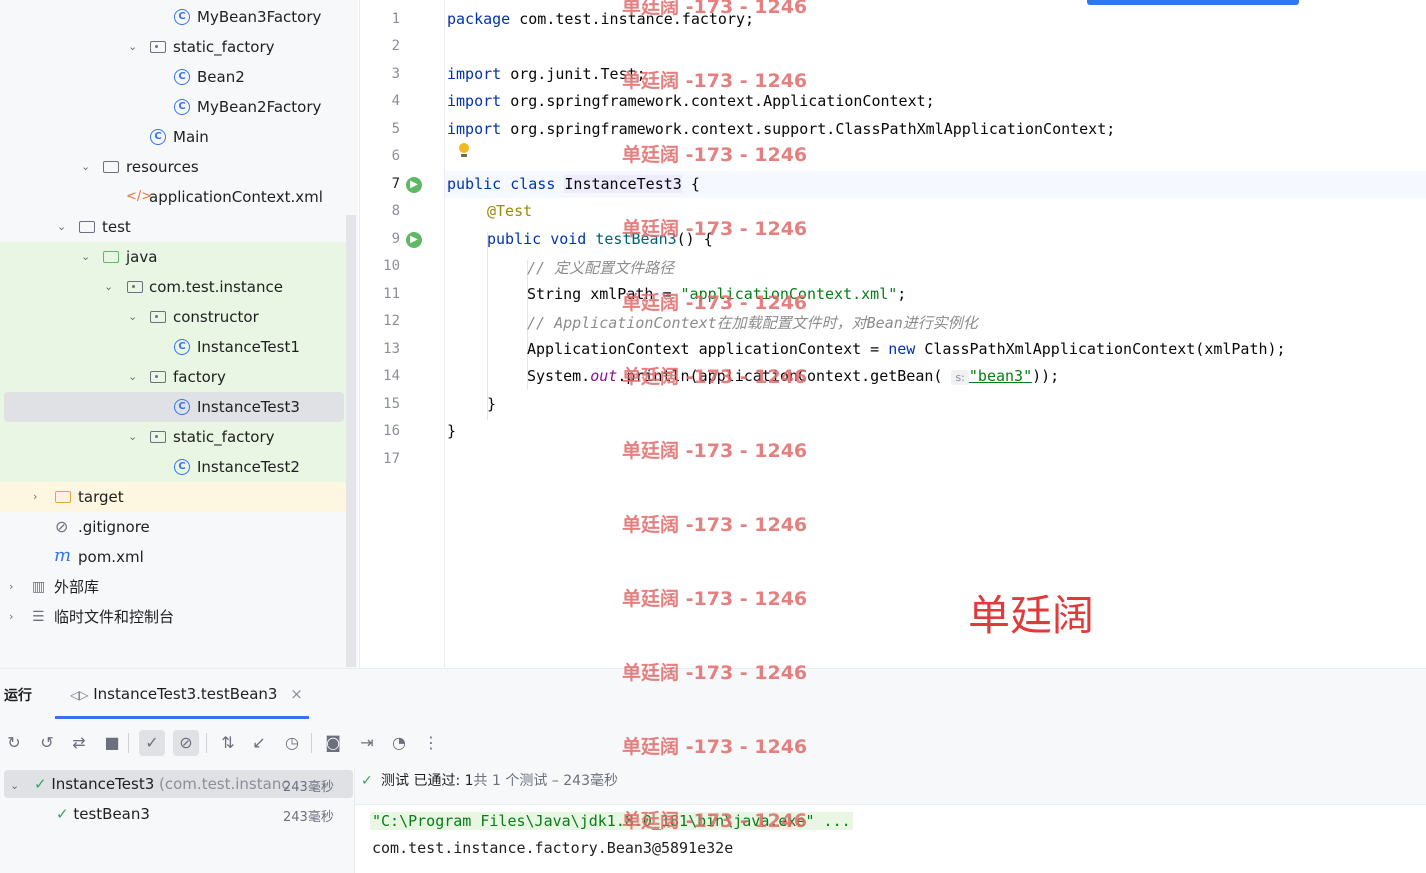  Describe the element at coordinates (112, 743) in the screenshot. I see `stop-icon: ■` at that location.